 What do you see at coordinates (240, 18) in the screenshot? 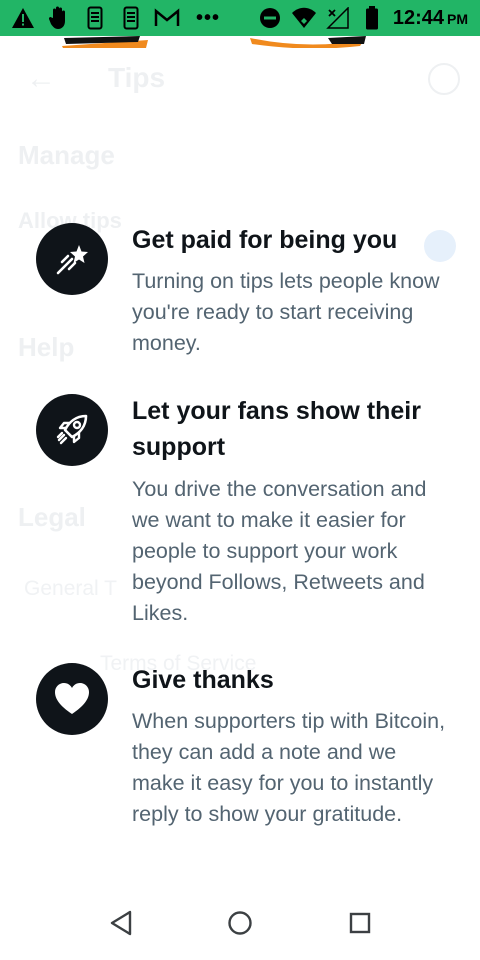
I see `status-bar: ••• 12:44 PM` at bounding box center [240, 18].